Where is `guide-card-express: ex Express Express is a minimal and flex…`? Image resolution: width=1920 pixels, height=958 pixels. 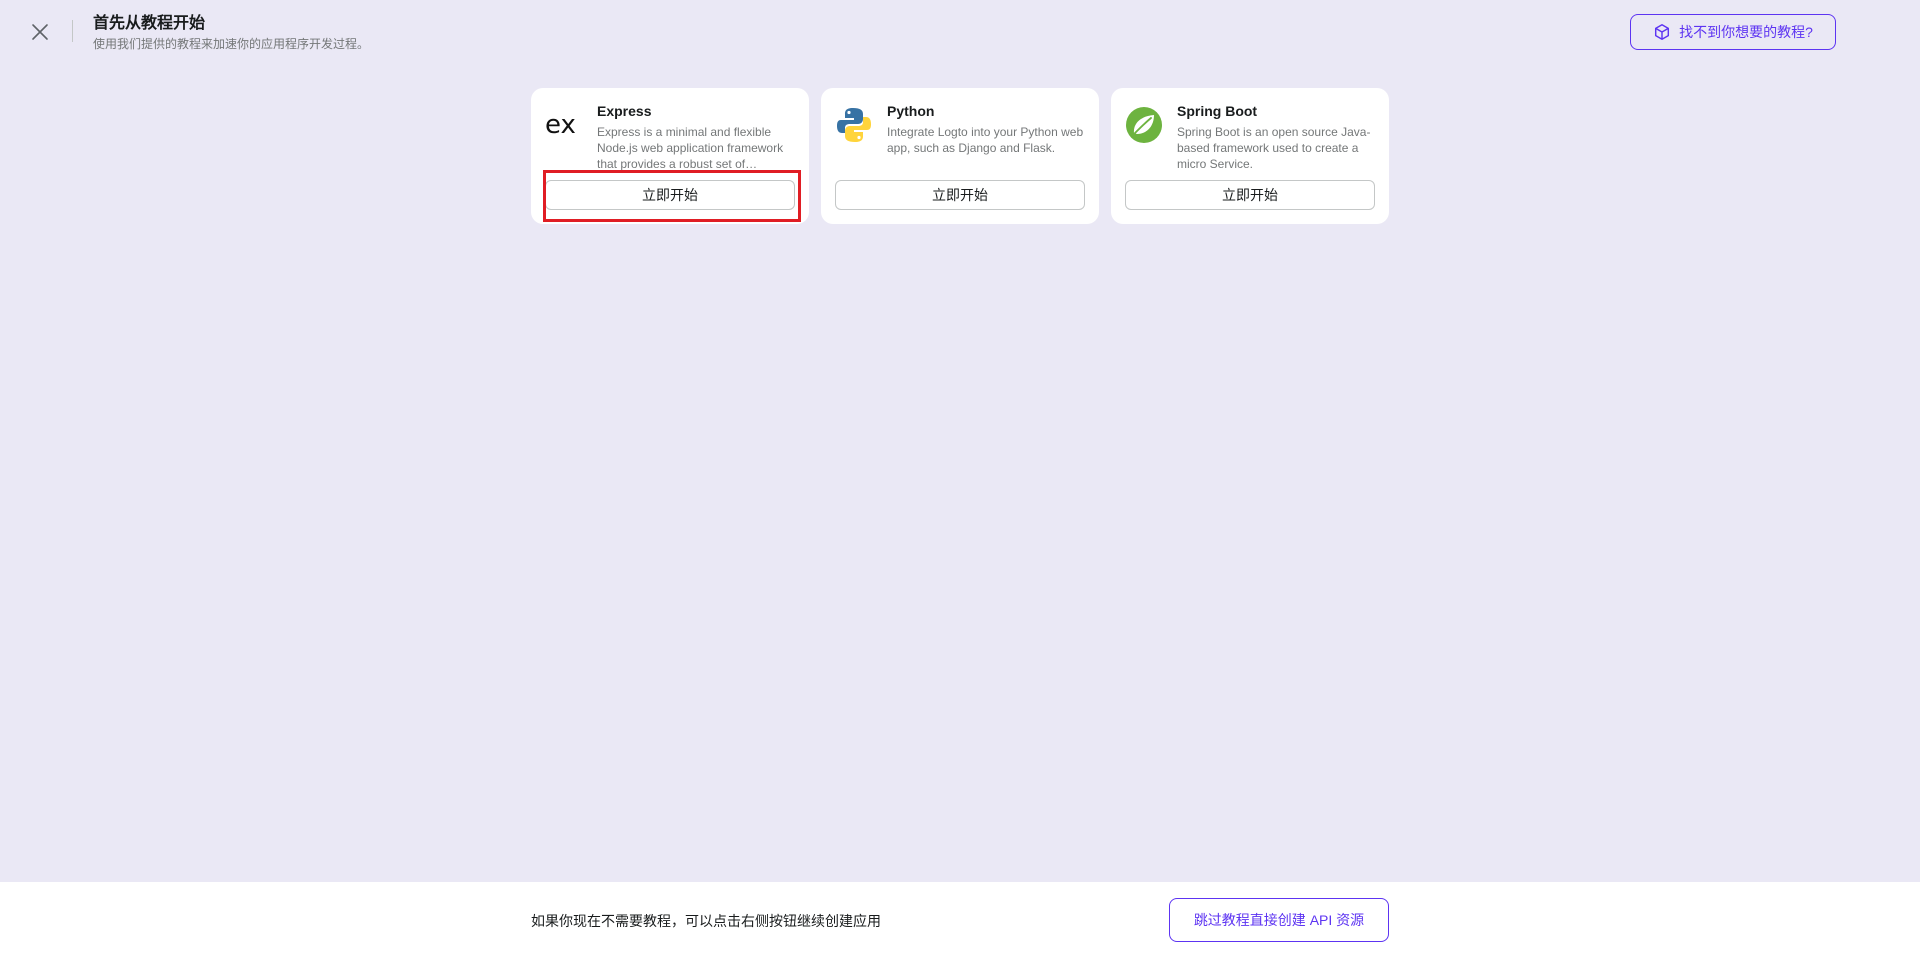 guide-card-express: ex Express Express is a minimal and flex… is located at coordinates (670, 156).